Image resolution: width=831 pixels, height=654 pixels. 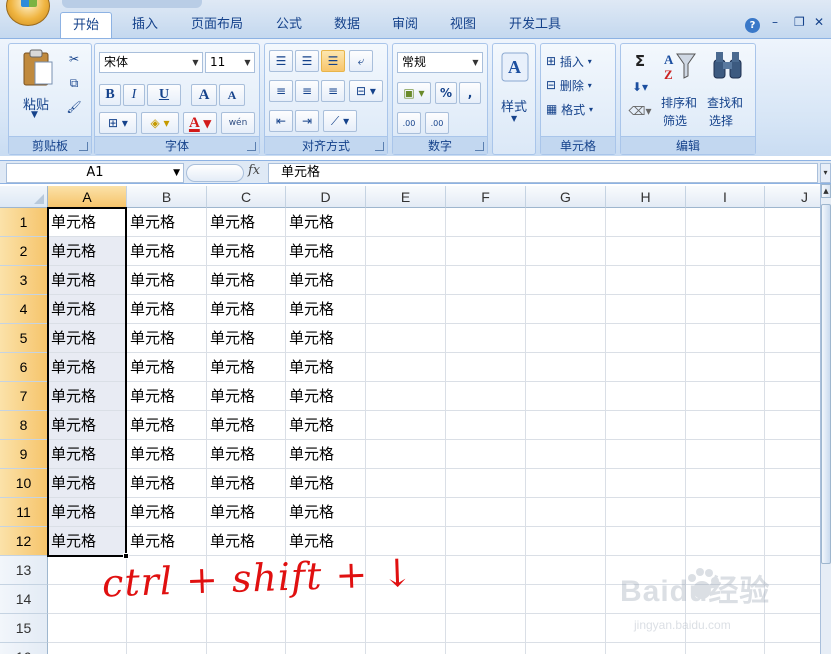 I want to click on formula-input: 单元格, so click(x=543, y=173).